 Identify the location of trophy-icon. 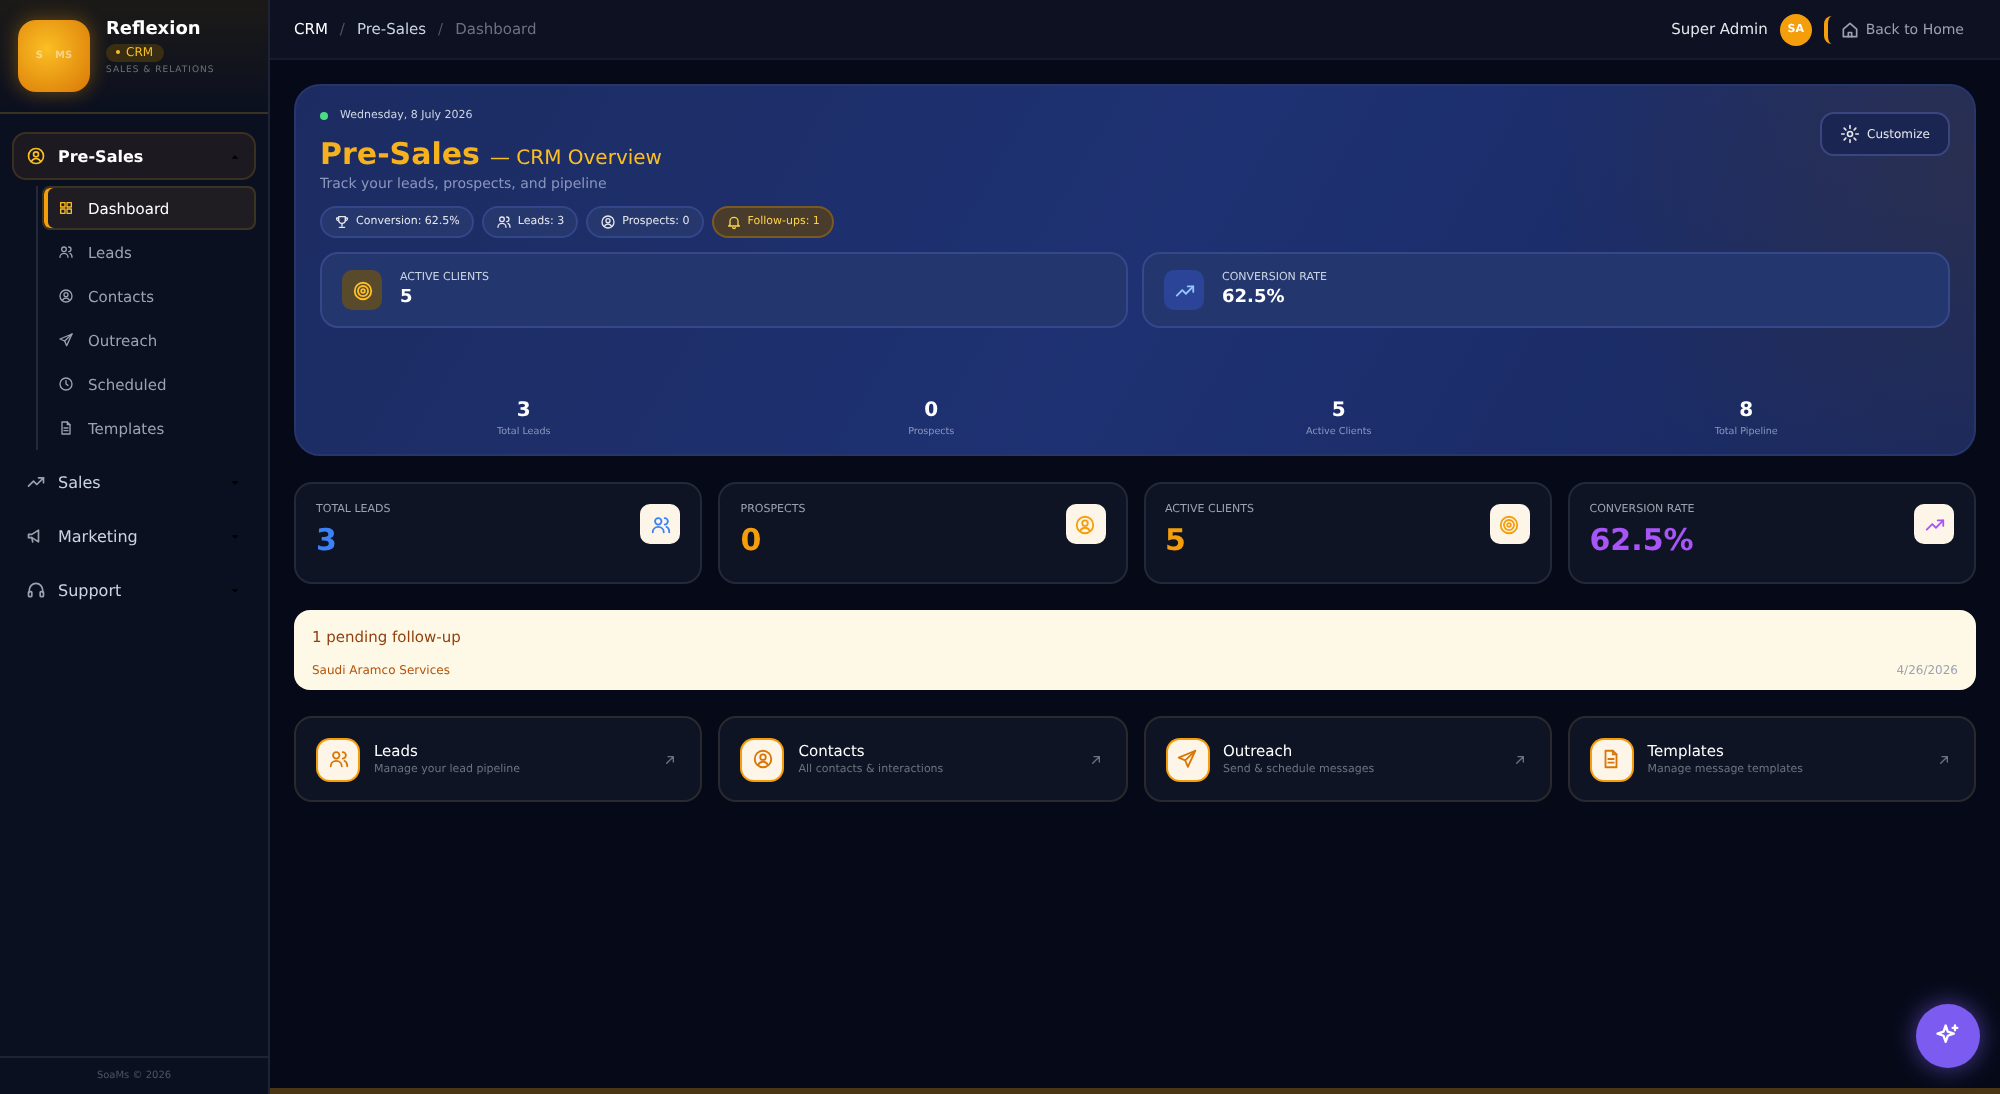
(342, 222).